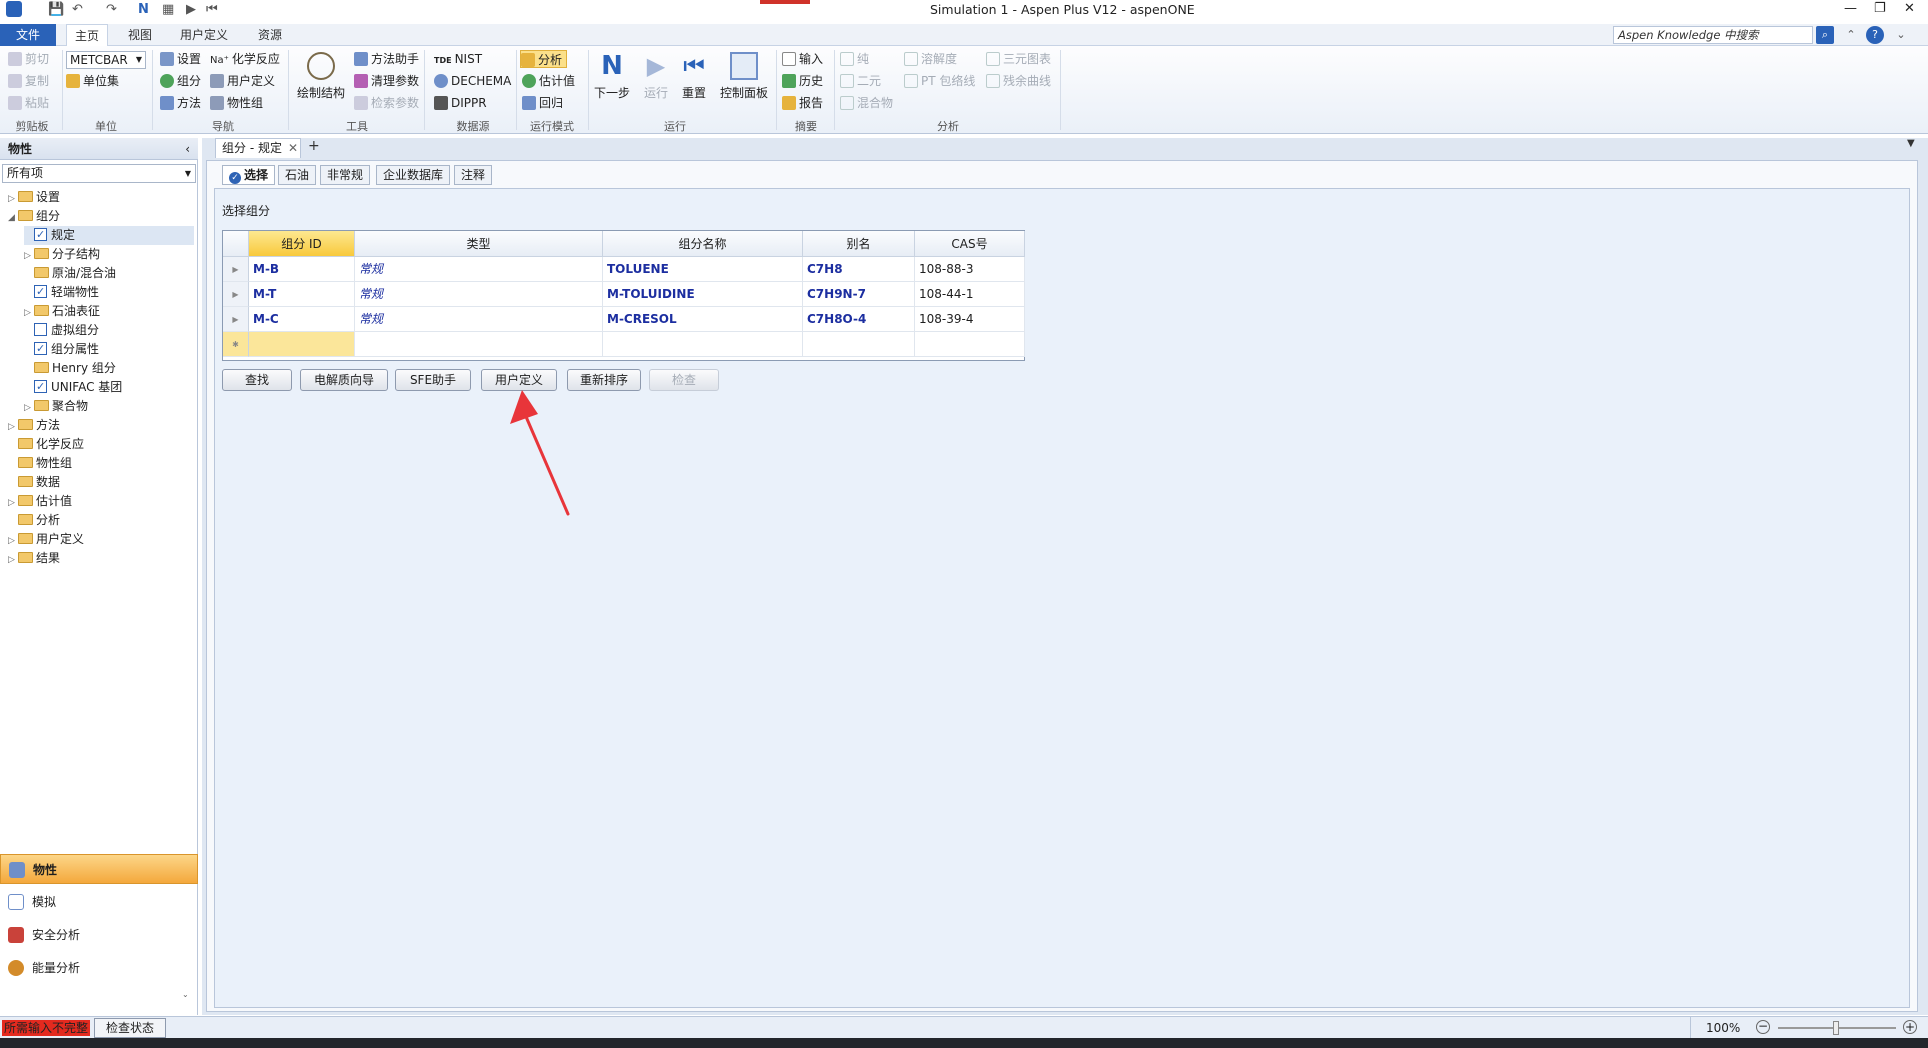 The height and width of the screenshot is (1048, 1928). I want to click on document-tab: 组分 - 规定 ✕, so click(258, 148).